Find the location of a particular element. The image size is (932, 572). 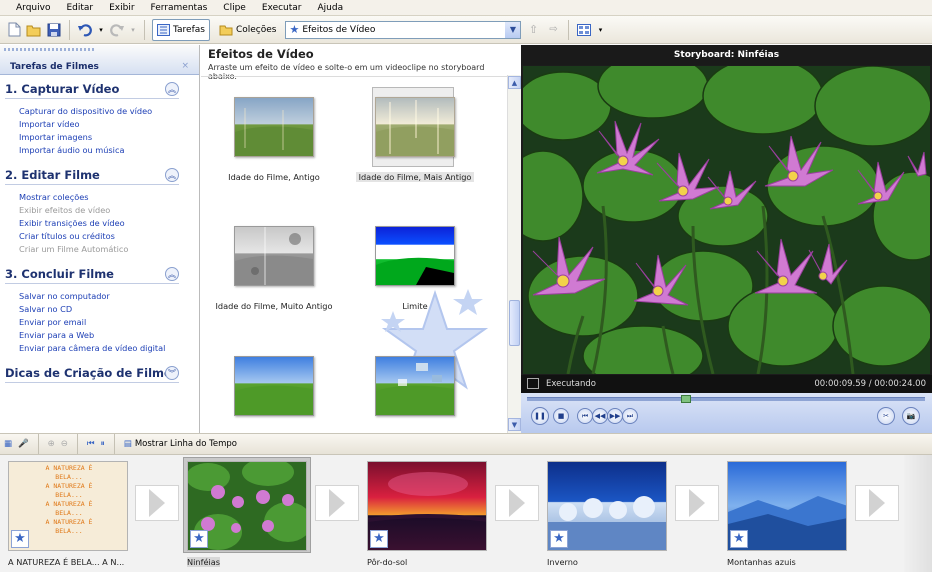

new-folder-icon: ⇨ is located at coordinates (553, 30).